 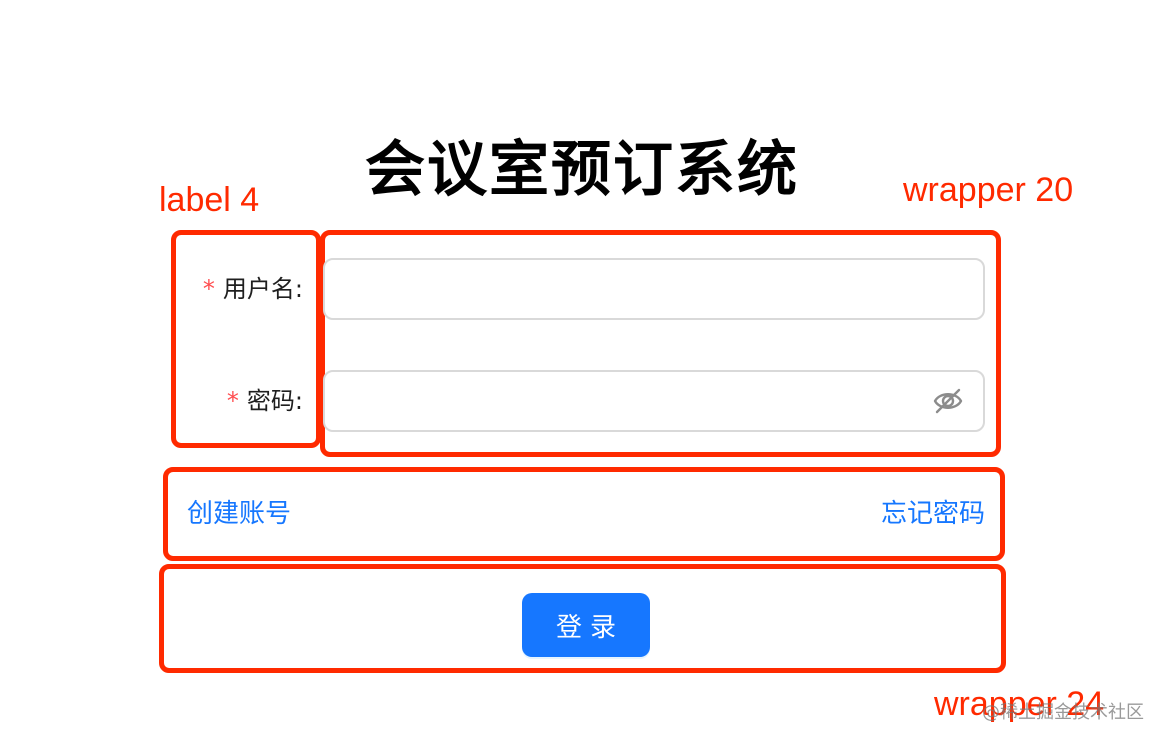 I want to click on username-label: * 用户名:, so click(x=253, y=289).